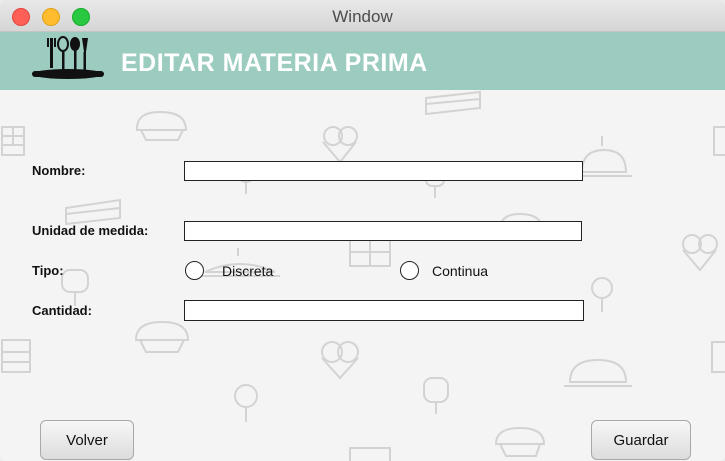 The height and width of the screenshot is (461, 725). Describe the element at coordinates (59, 170) in the screenshot. I see `nombre-label: Nombre:` at that location.